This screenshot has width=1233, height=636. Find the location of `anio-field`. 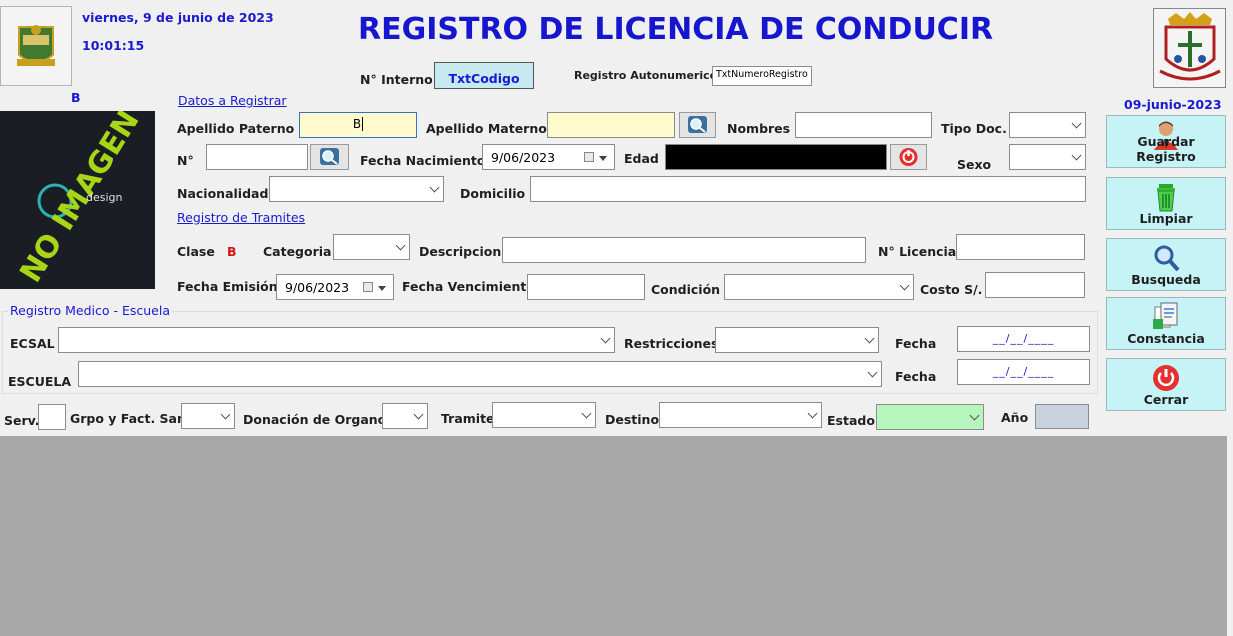

anio-field is located at coordinates (1062, 416).